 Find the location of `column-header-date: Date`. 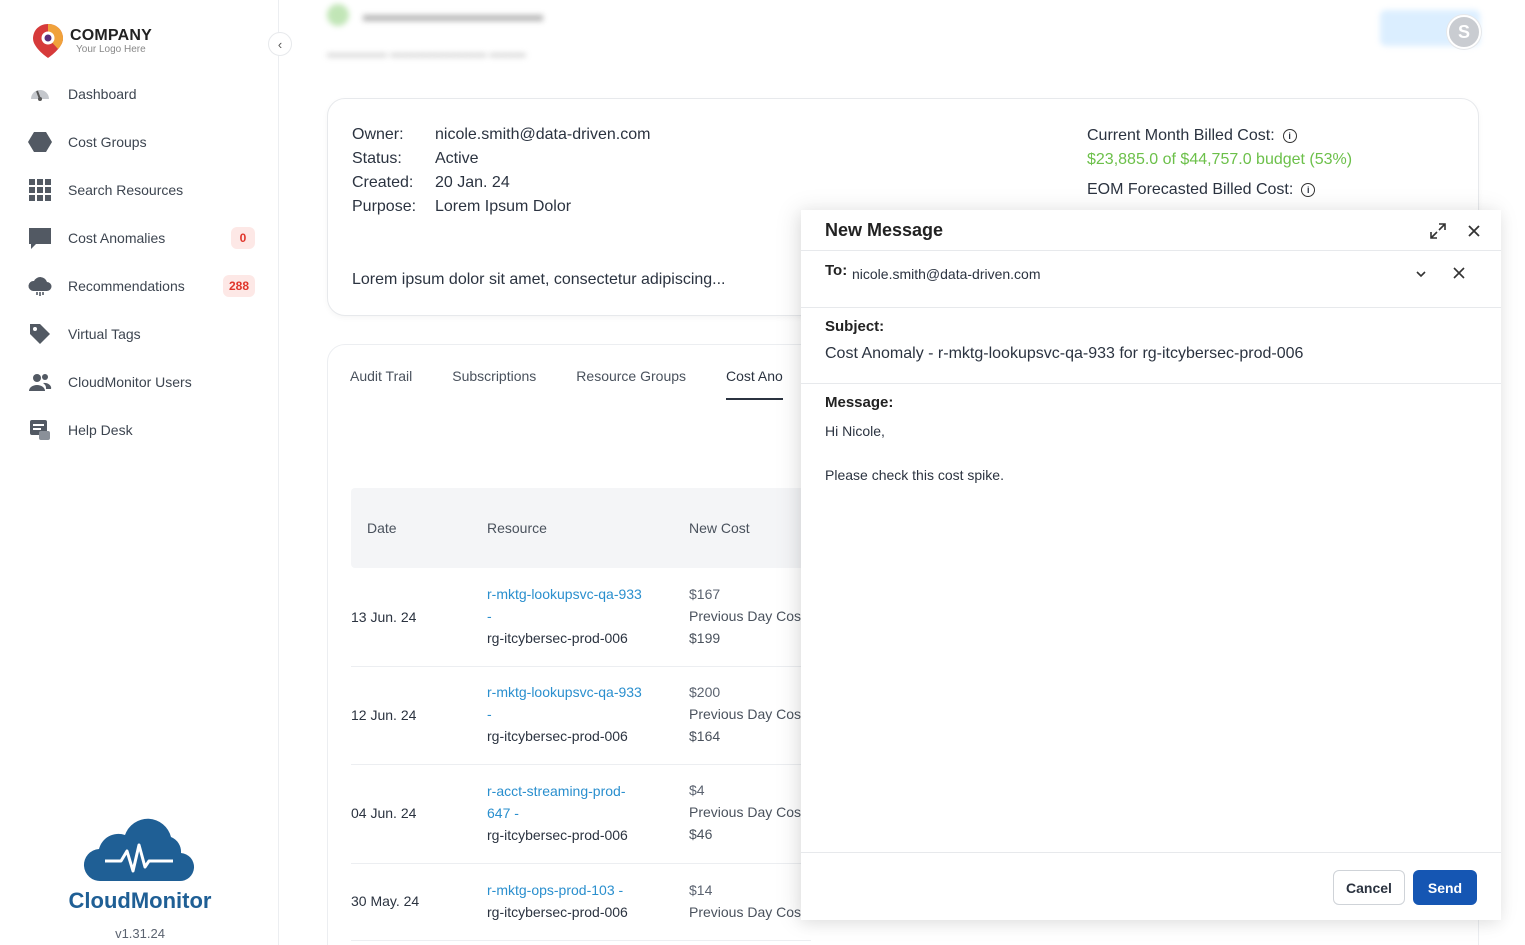

column-header-date: Date is located at coordinates (382, 528).